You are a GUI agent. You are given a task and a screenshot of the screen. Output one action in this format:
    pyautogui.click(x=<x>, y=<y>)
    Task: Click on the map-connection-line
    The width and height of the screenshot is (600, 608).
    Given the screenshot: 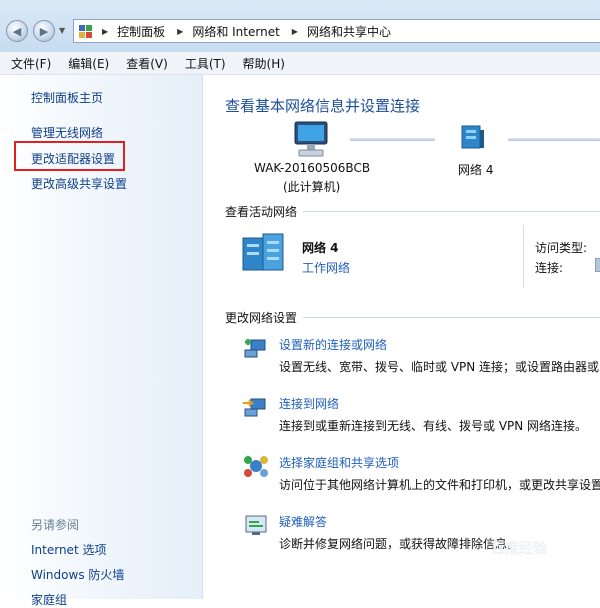 What is the action you would take?
    pyautogui.click(x=392, y=139)
    